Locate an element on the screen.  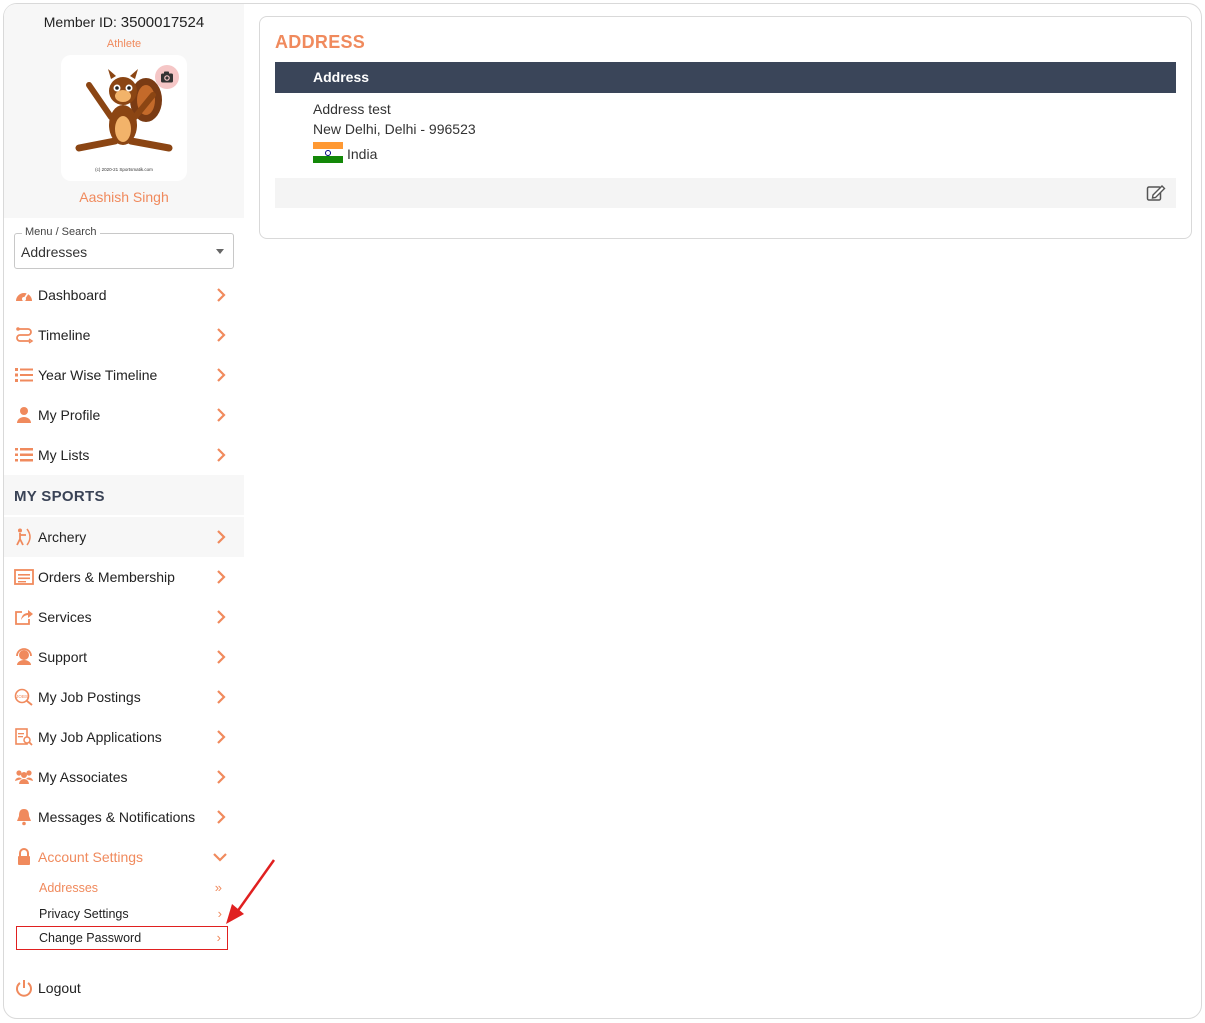
nav-label-dashboard: Dashboard is located at coordinates (72, 295).